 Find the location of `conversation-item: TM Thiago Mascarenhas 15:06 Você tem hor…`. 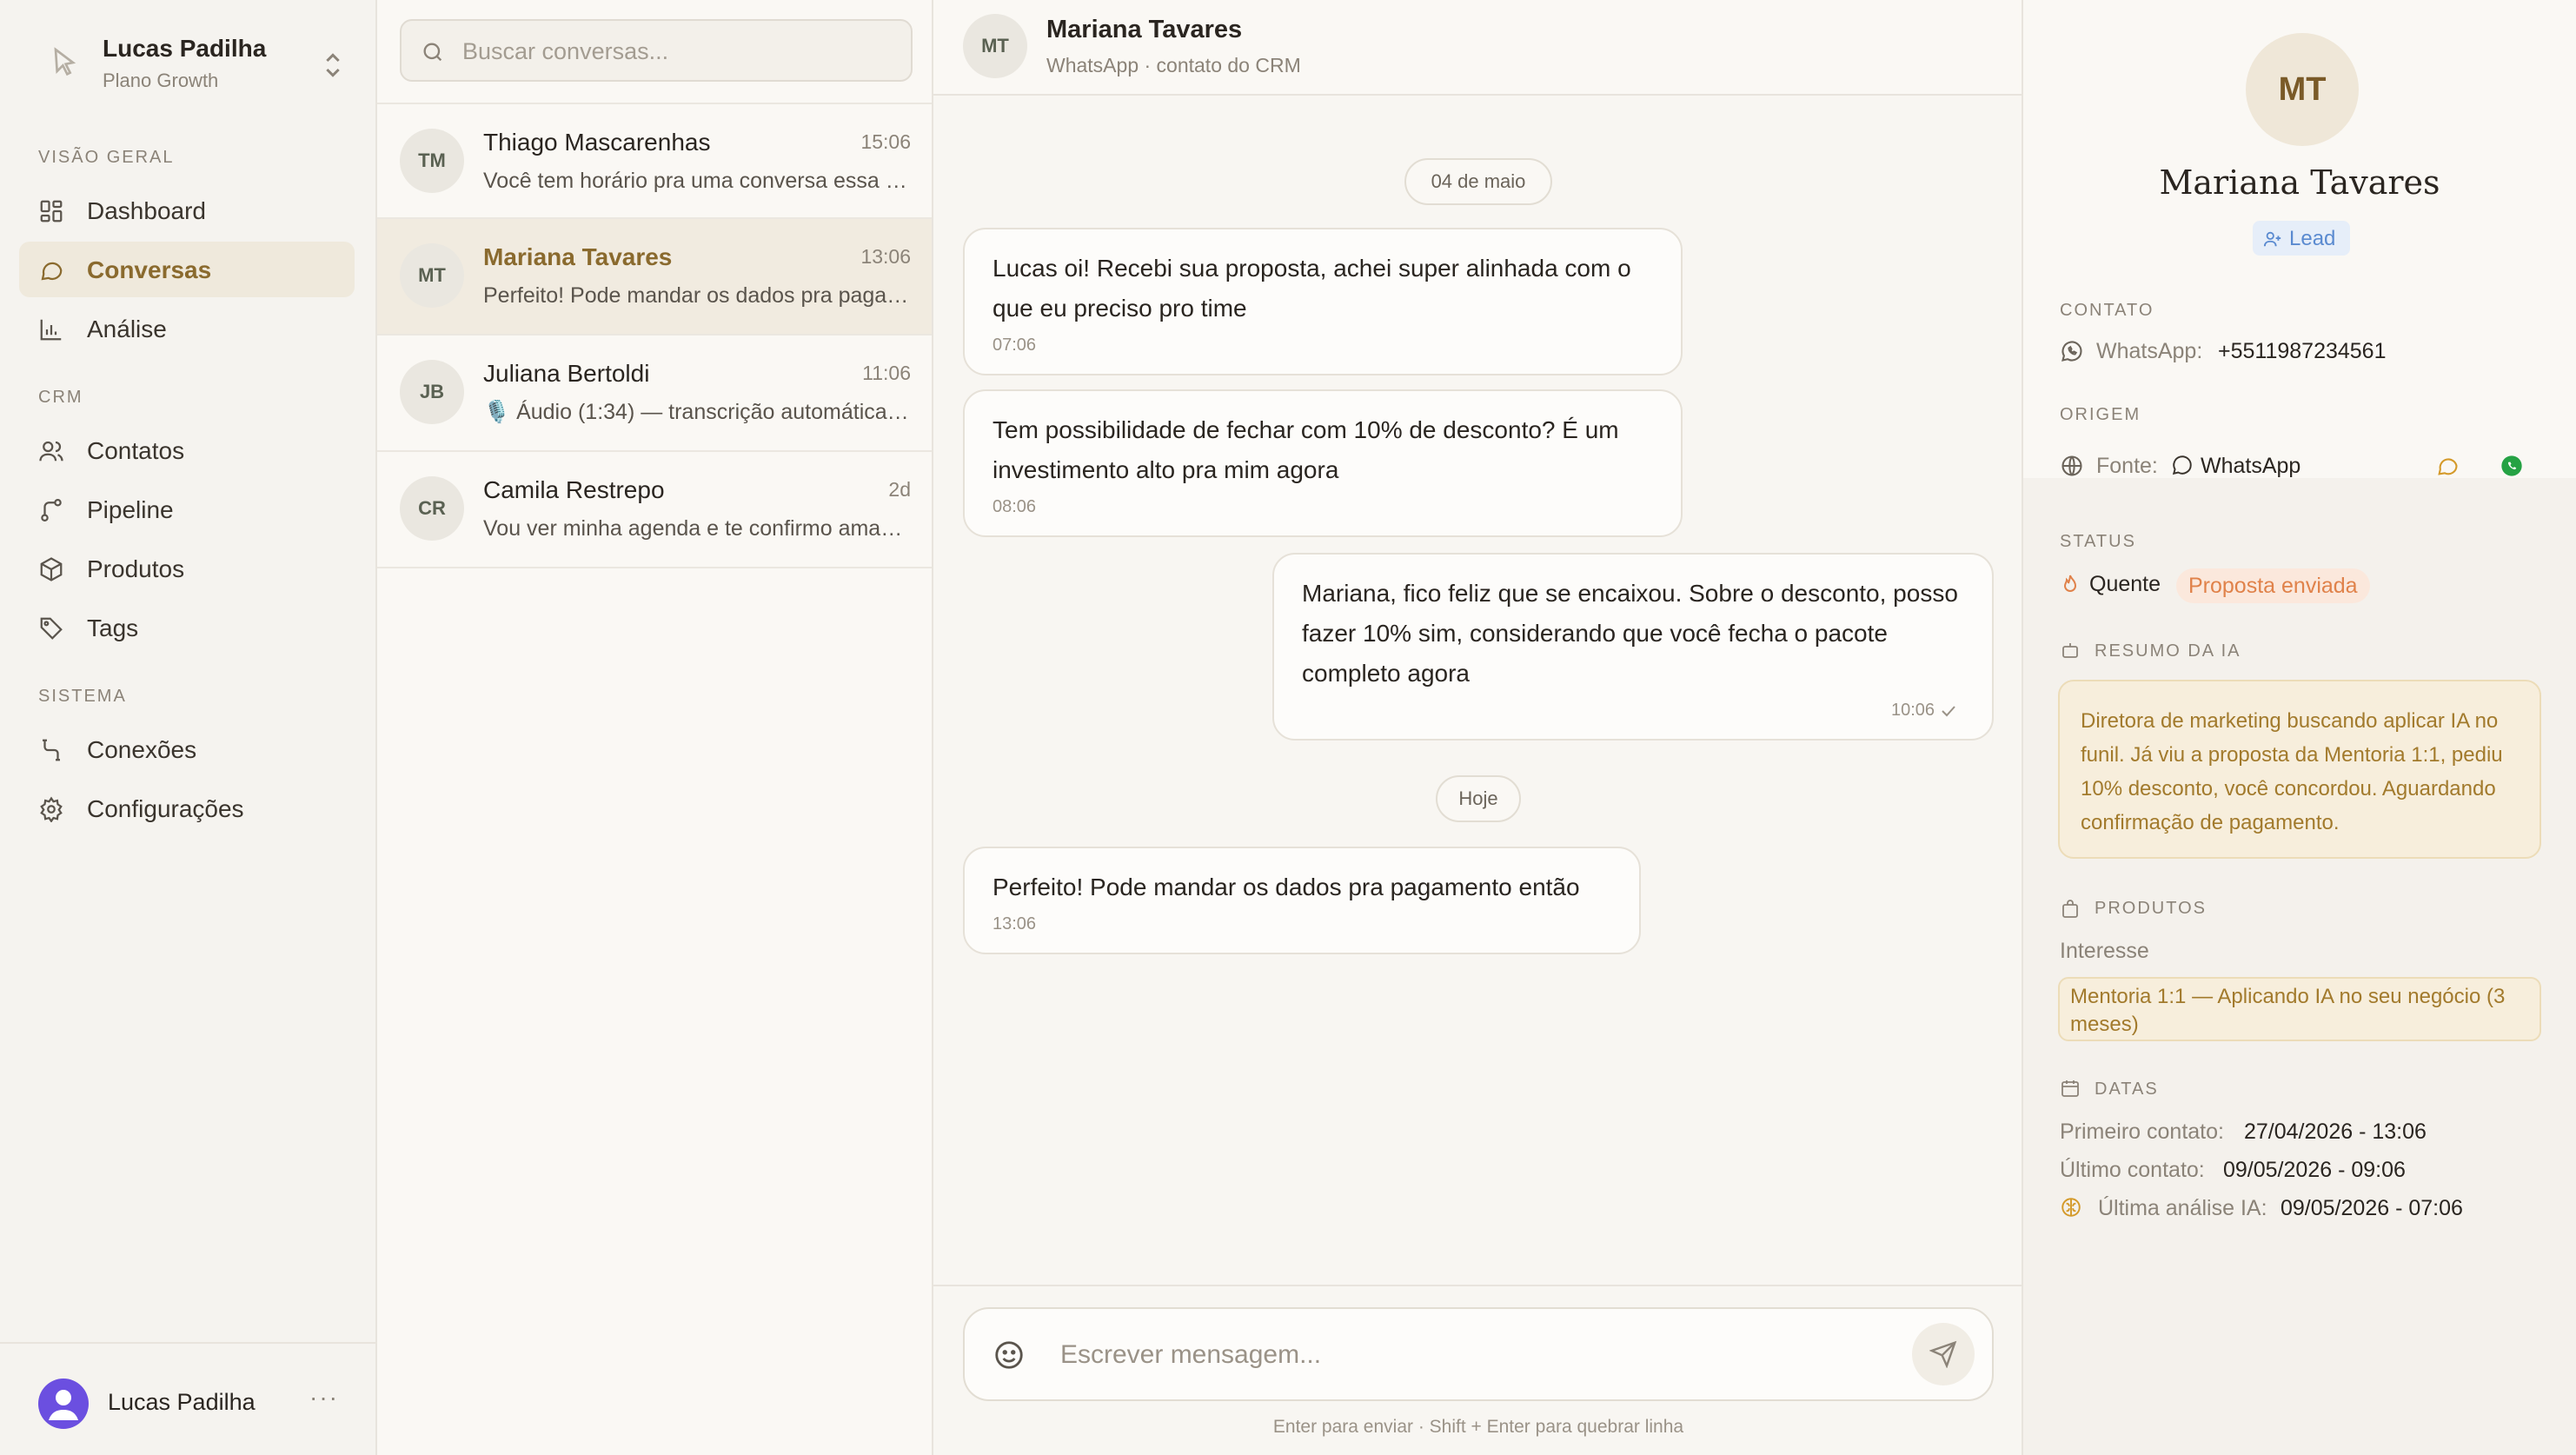

conversation-item: TM Thiago Mascarenhas 15:06 Você tem hor… is located at coordinates (654, 161).